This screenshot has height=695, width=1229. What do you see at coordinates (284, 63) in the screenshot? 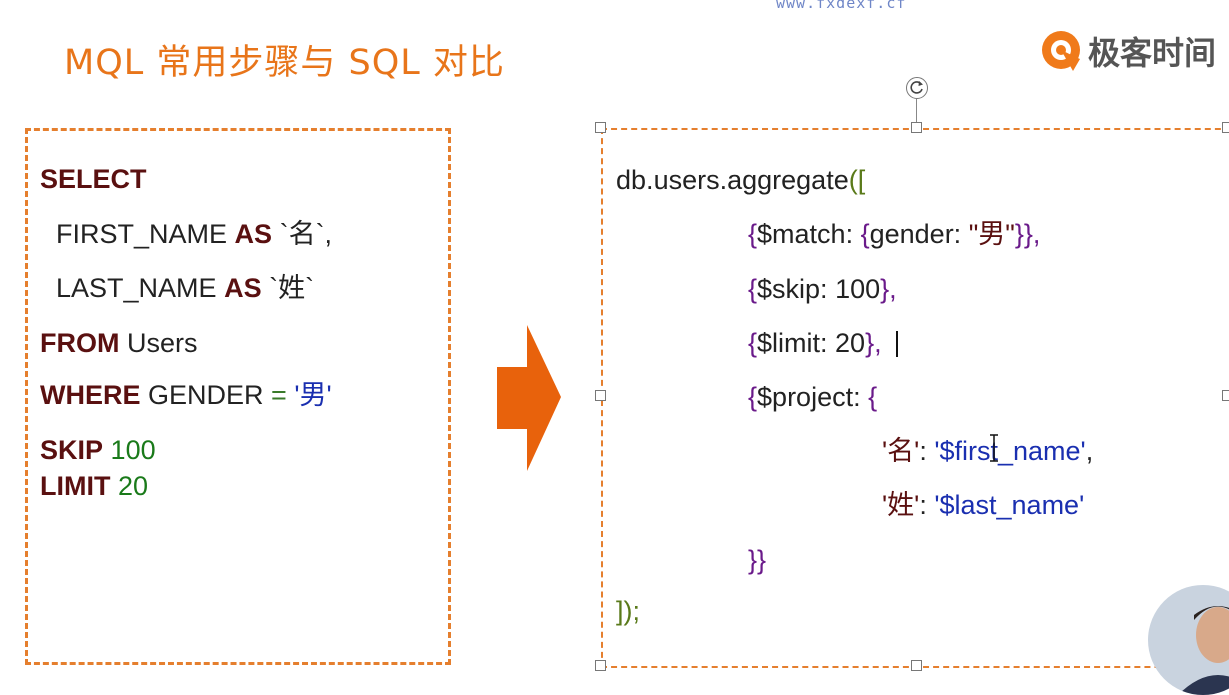
I see `slide-title: MQL 常用步骤与 SQL 对比` at bounding box center [284, 63].